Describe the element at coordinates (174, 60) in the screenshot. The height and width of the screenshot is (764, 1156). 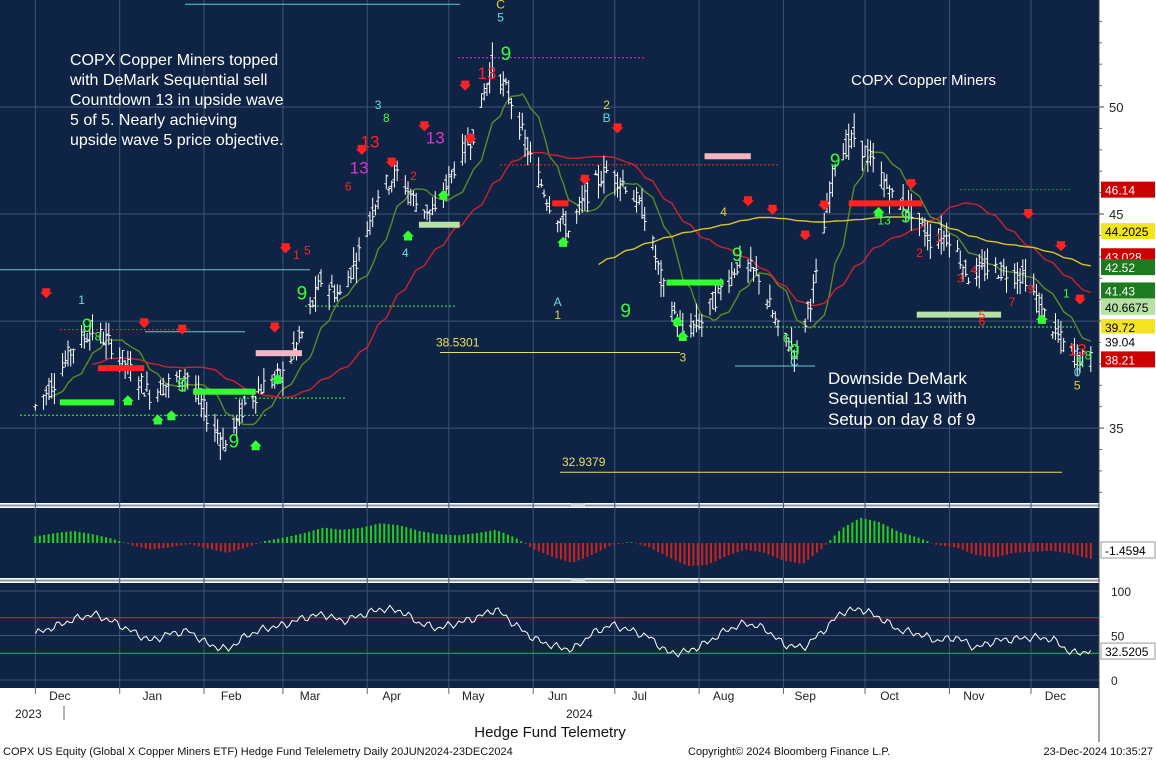
I see `annotation-text: COPX Copper Miners topped` at that location.